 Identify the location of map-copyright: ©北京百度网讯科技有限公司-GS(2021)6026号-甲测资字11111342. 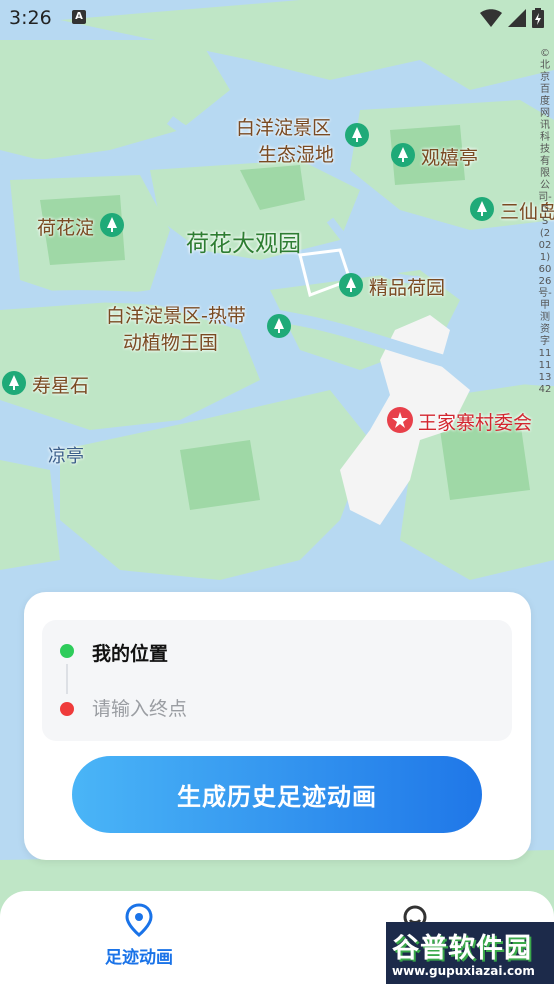
(545, 221).